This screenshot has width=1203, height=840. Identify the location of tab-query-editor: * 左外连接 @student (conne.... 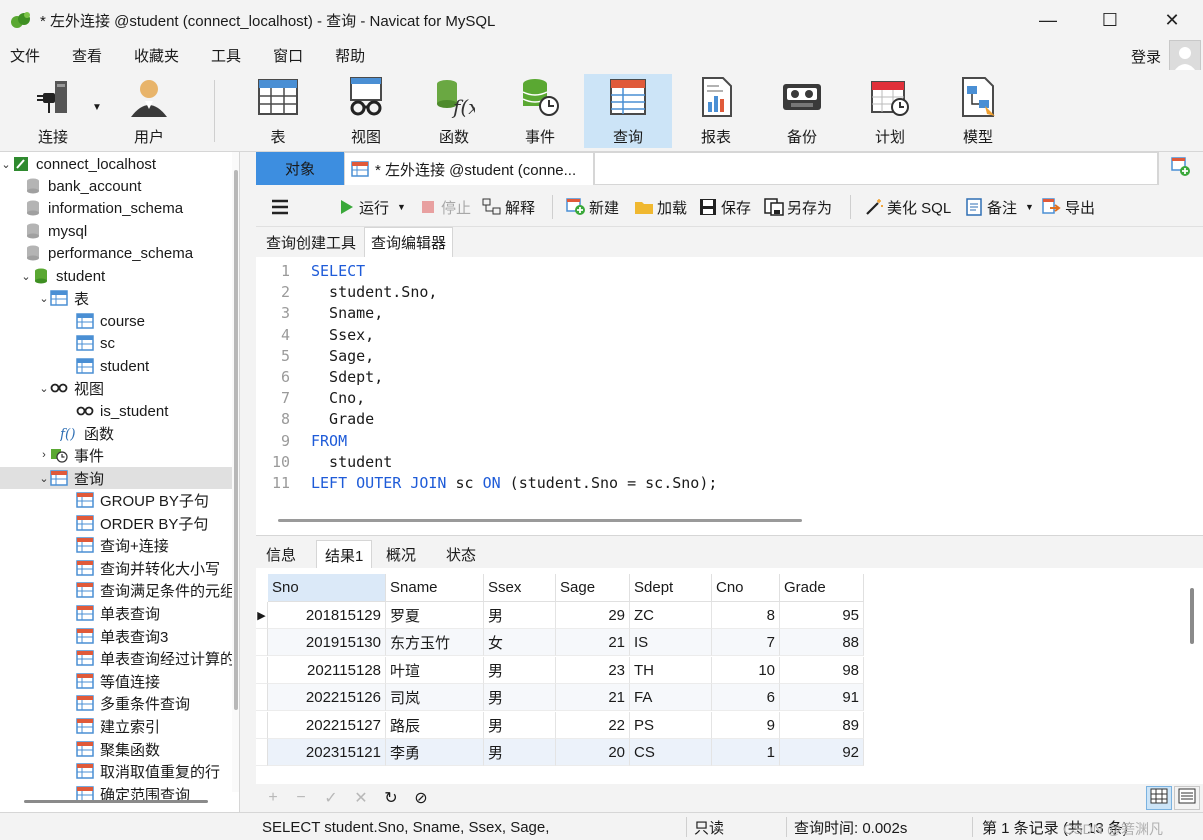
(469, 168).